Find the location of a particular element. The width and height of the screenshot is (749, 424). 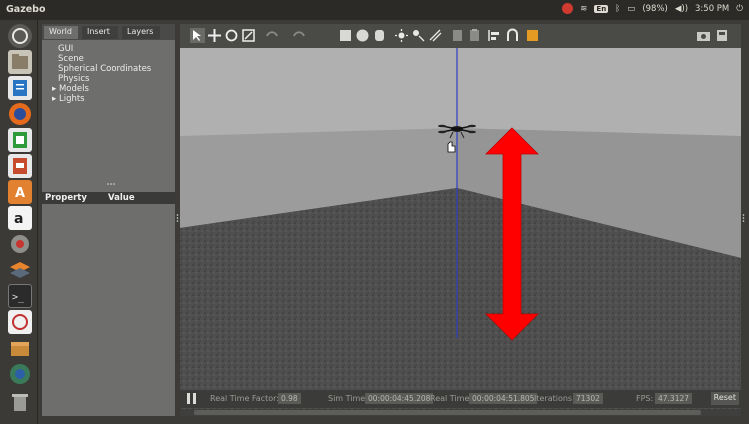

svg-text: a is located at coordinates (18, 219).